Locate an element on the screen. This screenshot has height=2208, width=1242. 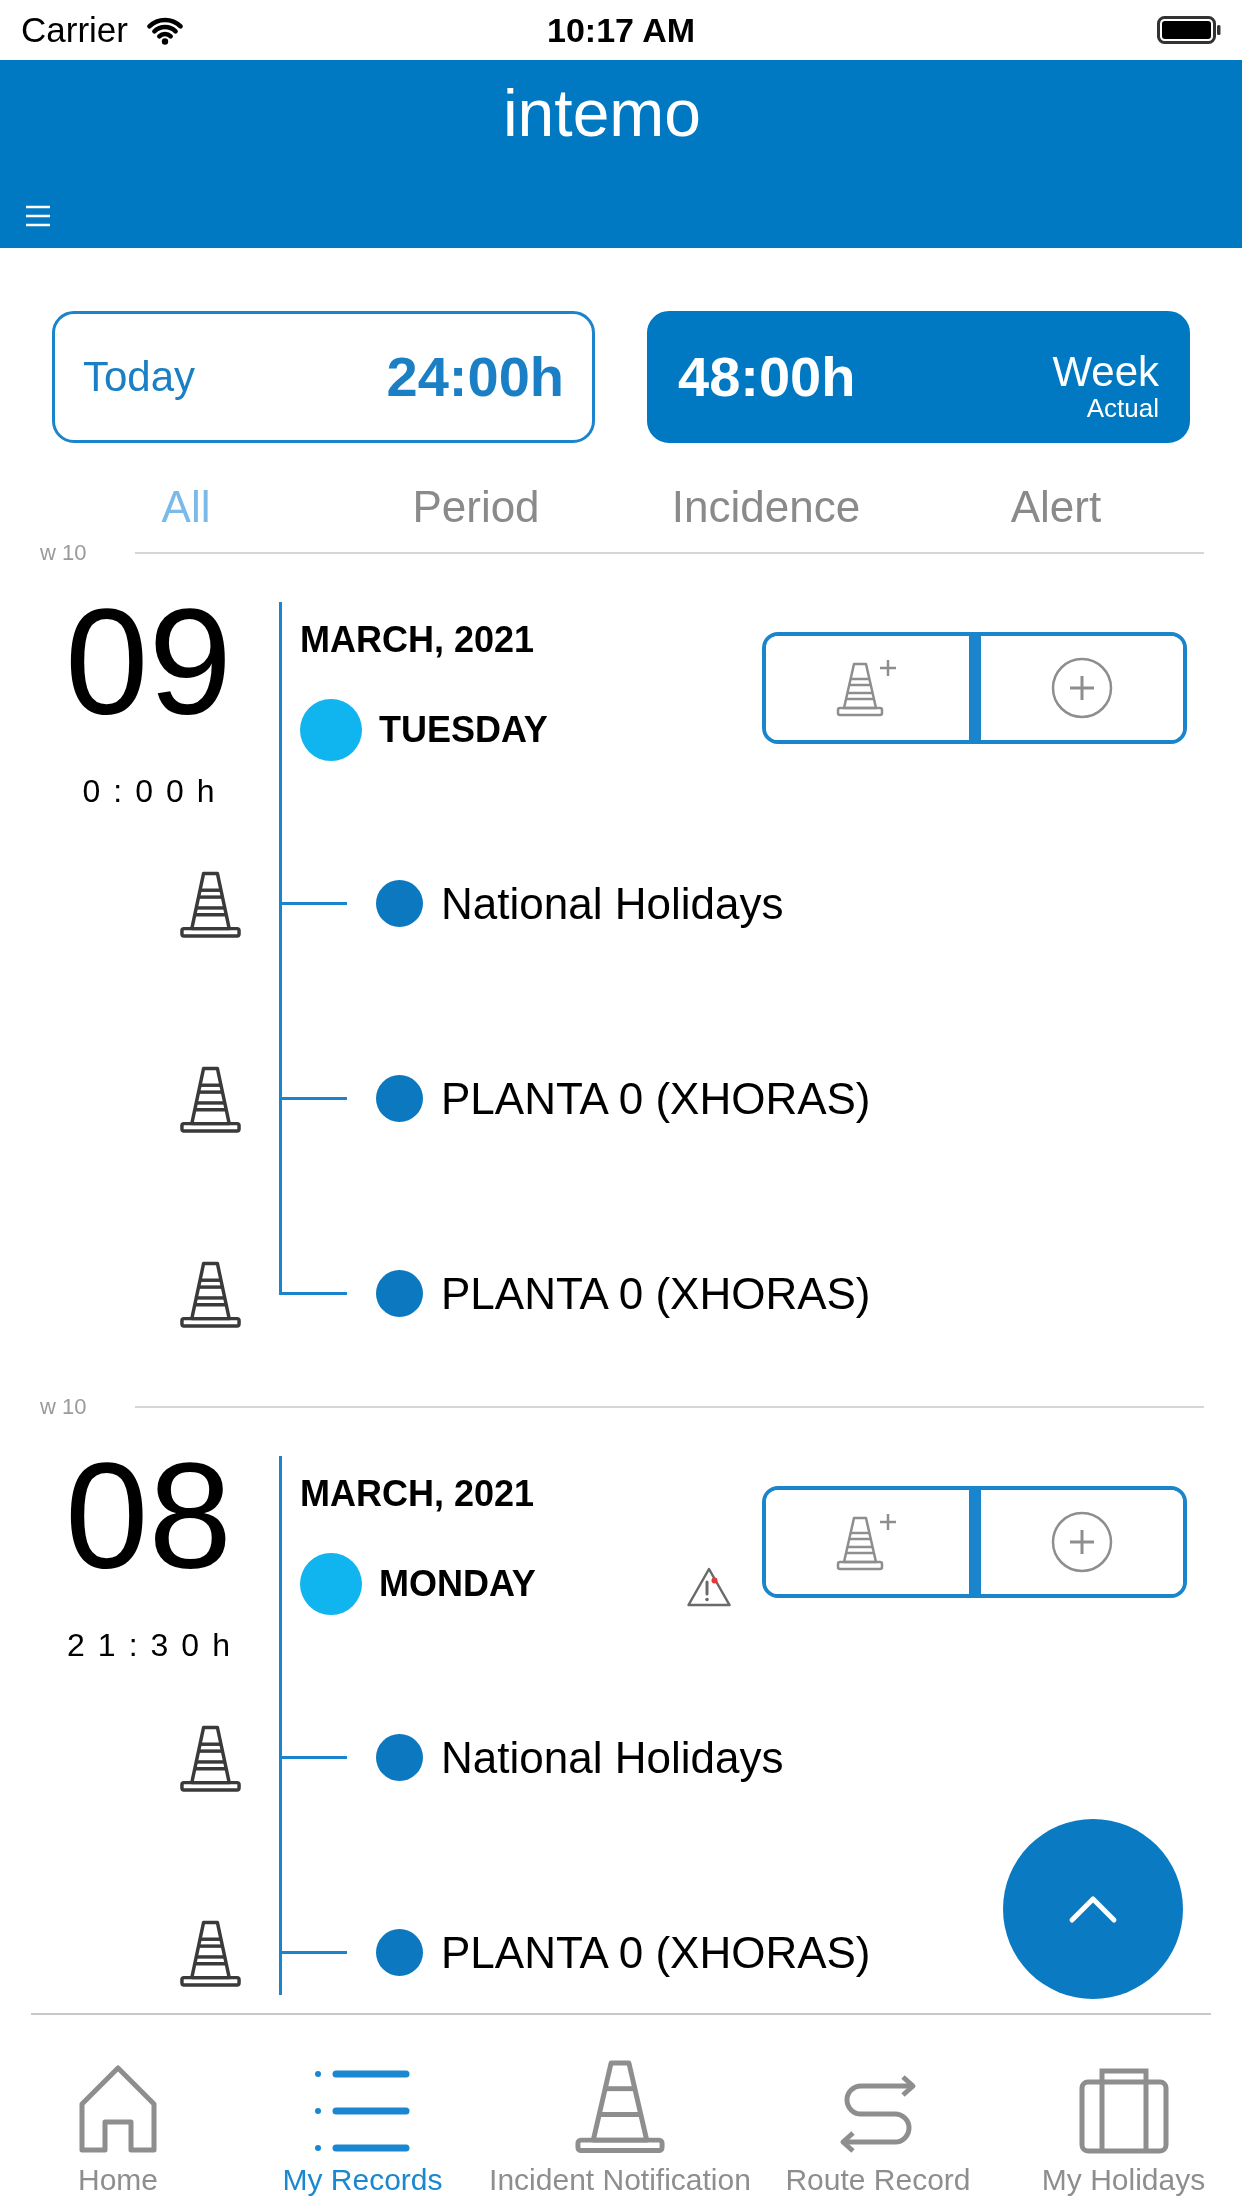
suitcase-icon is located at coordinates (1123, 2110).